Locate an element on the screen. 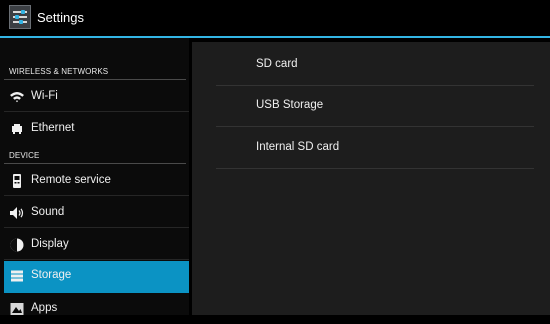 This screenshot has width=550, height=324. sidebar-item-label: Storage is located at coordinates (51, 275).